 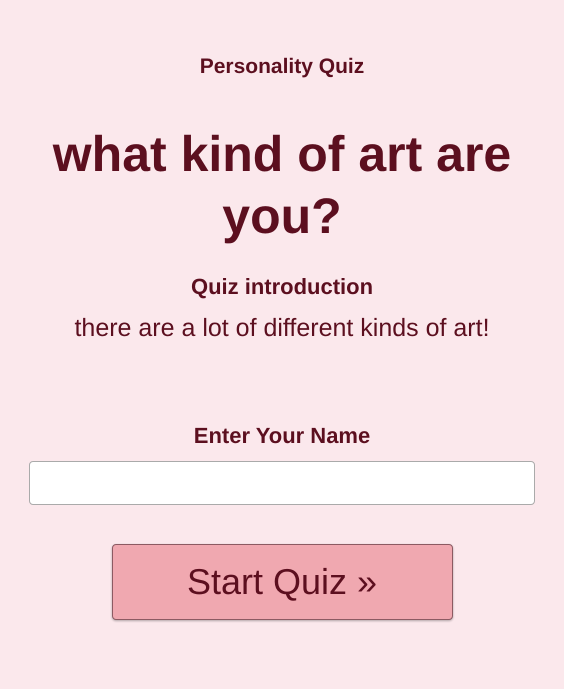 I want to click on quiz-title: what kind of art are you?, so click(x=282, y=185).